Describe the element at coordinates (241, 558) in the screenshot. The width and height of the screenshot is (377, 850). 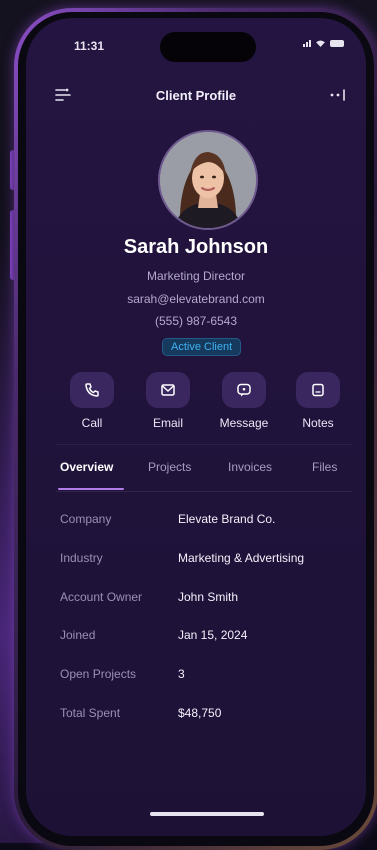
I see `detail-value: Marketing & Advertising` at that location.